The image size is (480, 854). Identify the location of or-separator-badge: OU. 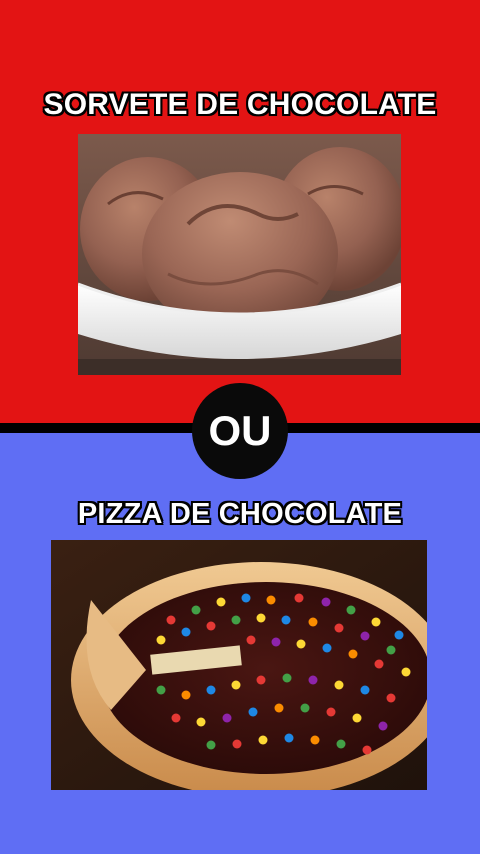
(240, 431).